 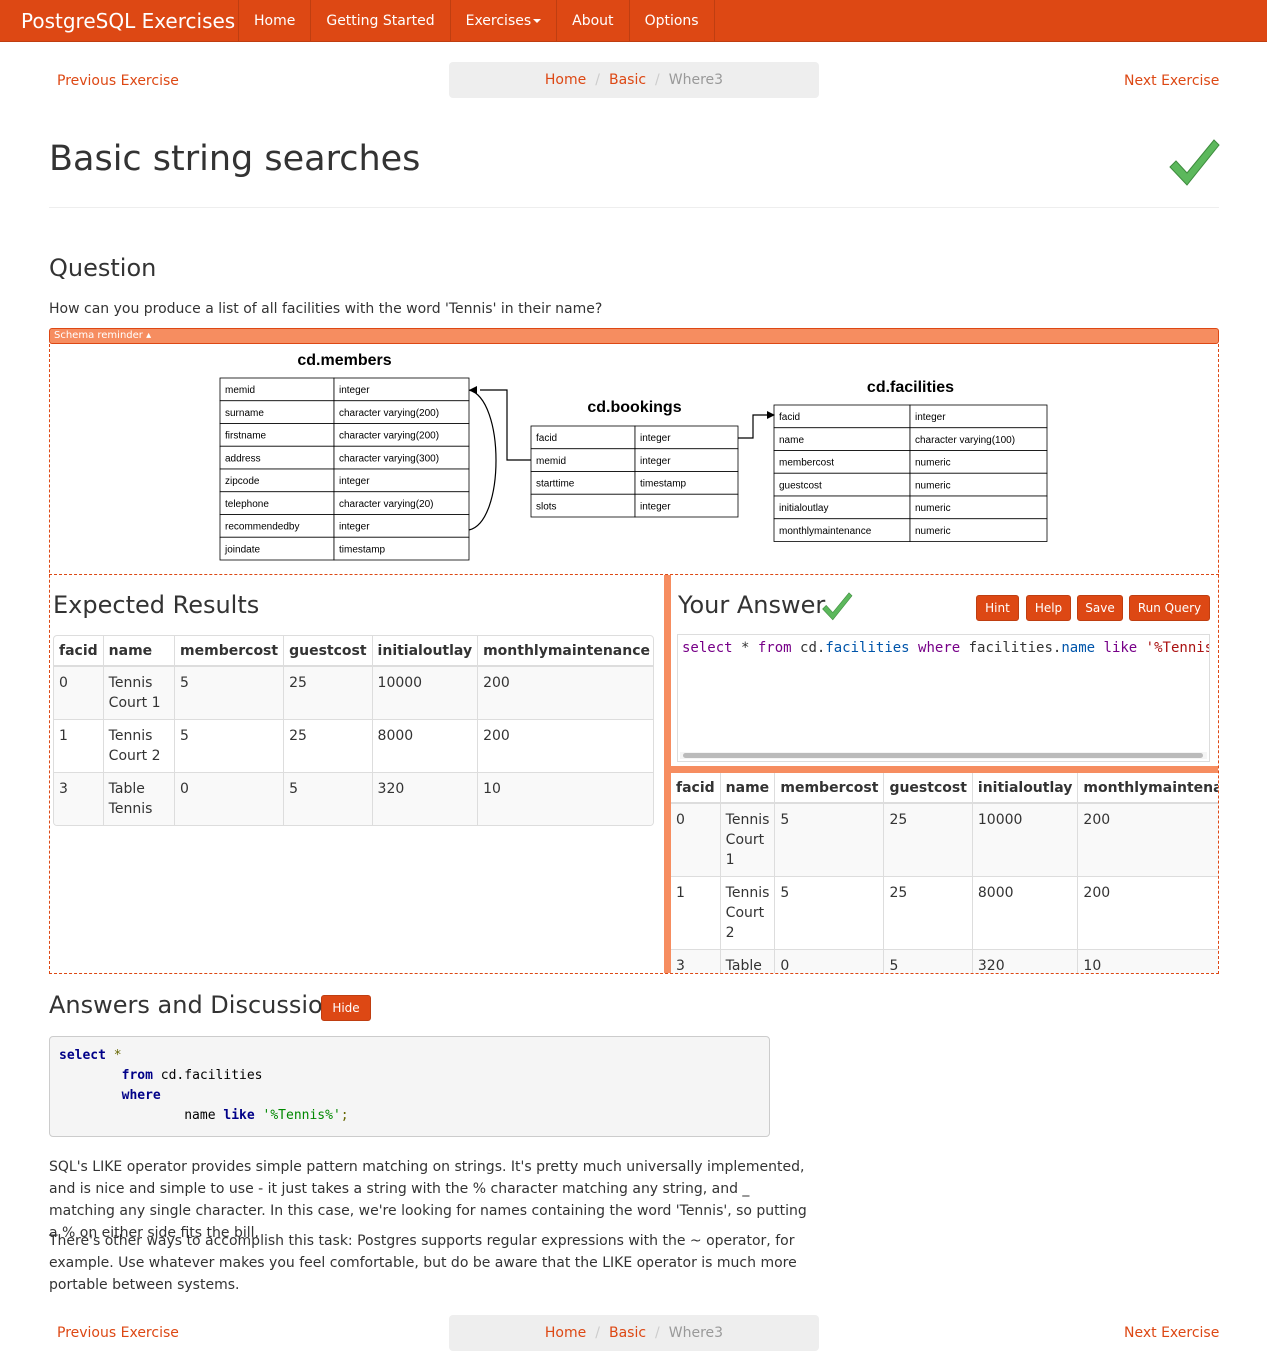 What do you see at coordinates (667, 774) in the screenshot?
I see `vertical-panel-splitter` at bounding box center [667, 774].